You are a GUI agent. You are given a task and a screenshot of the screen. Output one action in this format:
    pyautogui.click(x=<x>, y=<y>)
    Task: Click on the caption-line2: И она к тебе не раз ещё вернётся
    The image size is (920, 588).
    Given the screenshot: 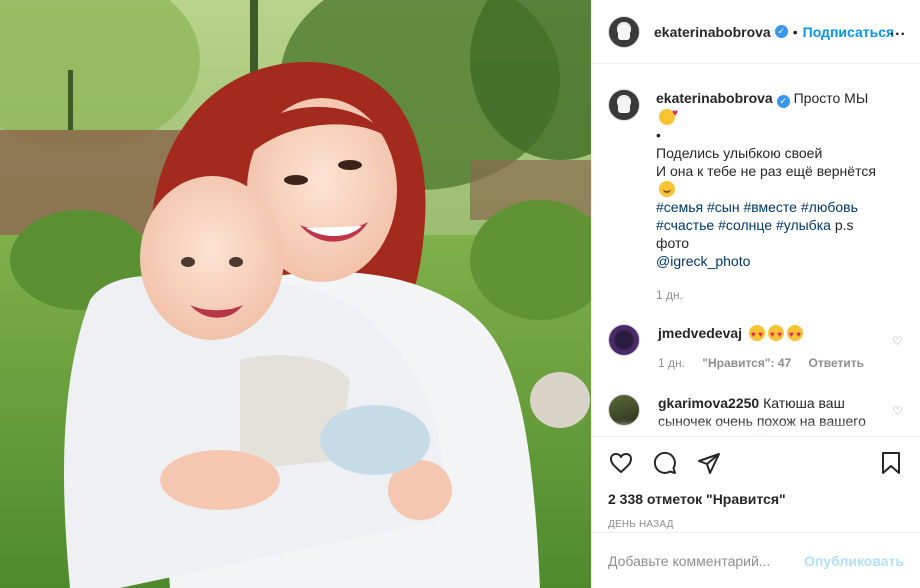 What is the action you would take?
    pyautogui.click(x=766, y=171)
    